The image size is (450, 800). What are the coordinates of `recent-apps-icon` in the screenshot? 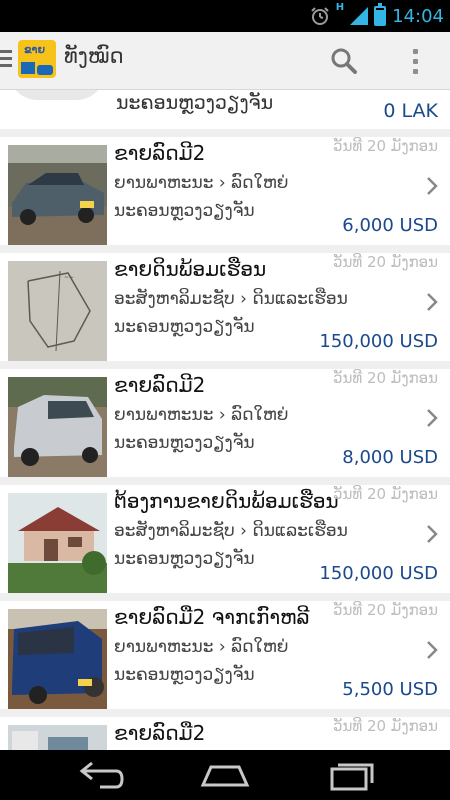 It's located at (352, 775).